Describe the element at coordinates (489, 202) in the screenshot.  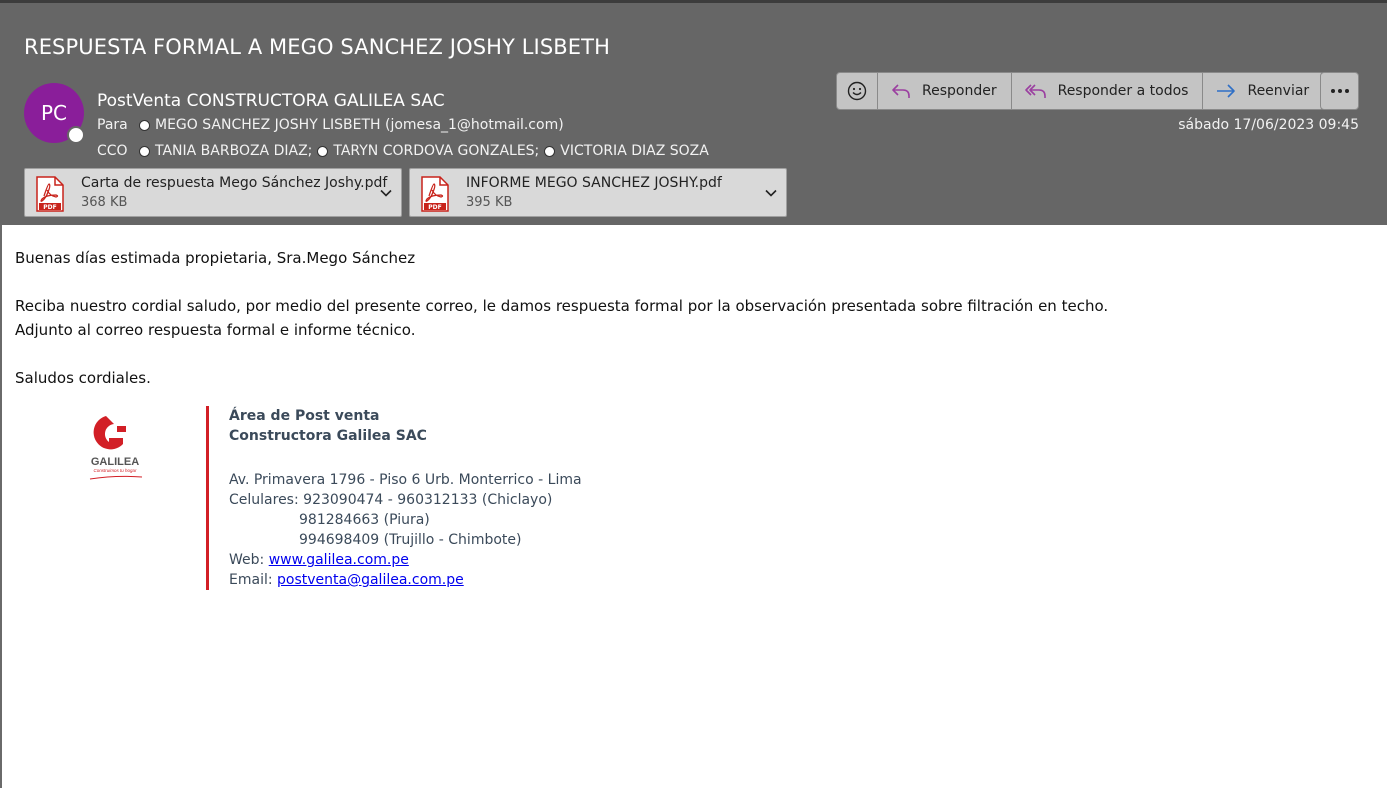
I see `attachment-size: 395 KB` at that location.